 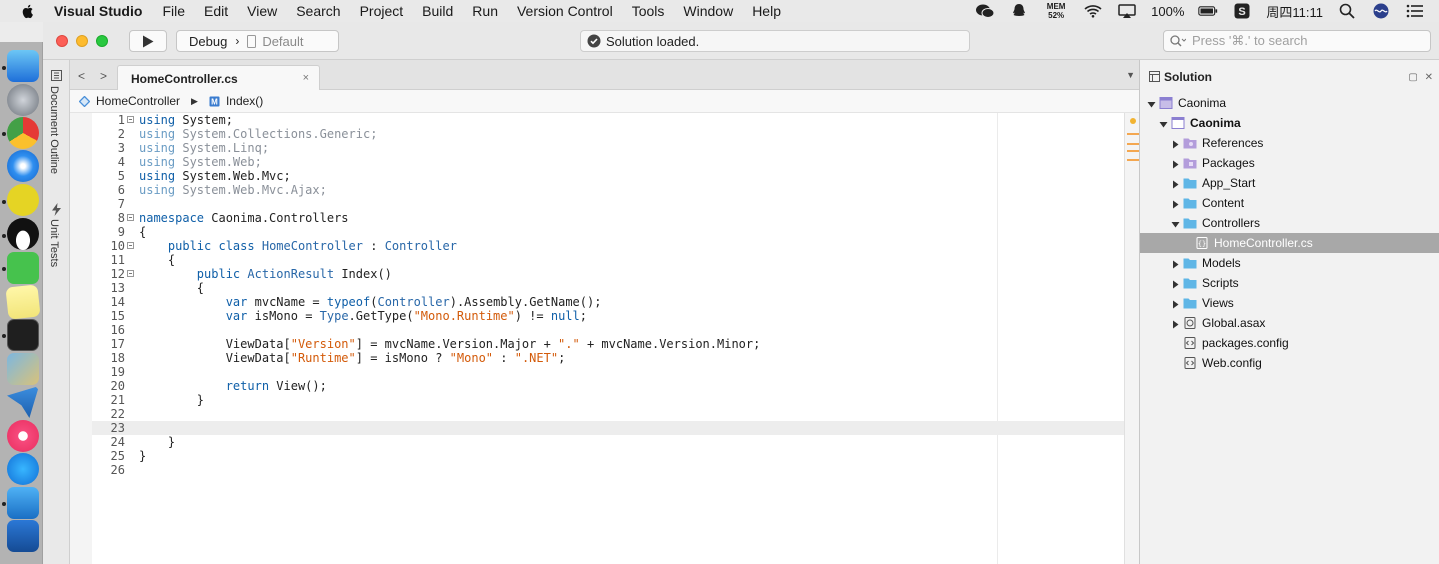 I want to click on code-line: 5 using System.Web.Mvc;, so click(x=608, y=176).